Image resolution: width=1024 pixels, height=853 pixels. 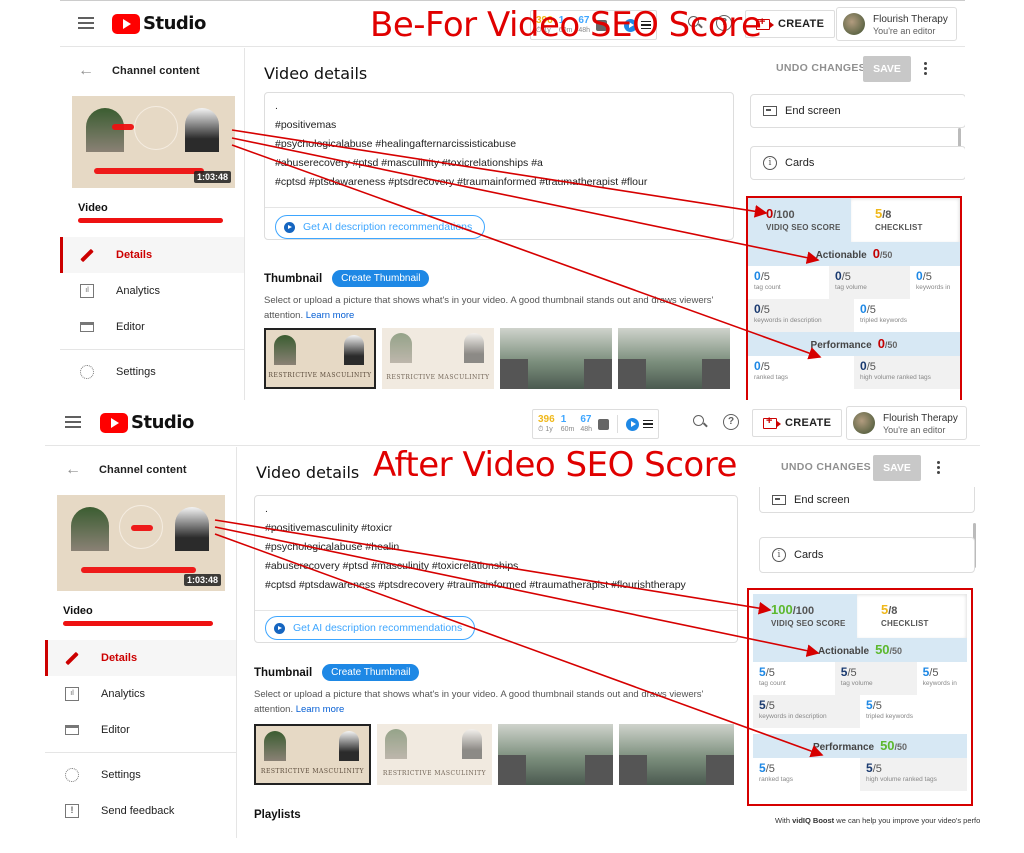 What do you see at coordinates (913, 711) in the screenshot?
I see `metric-tripled-keywords: 5/5 tripled keywords` at bounding box center [913, 711].